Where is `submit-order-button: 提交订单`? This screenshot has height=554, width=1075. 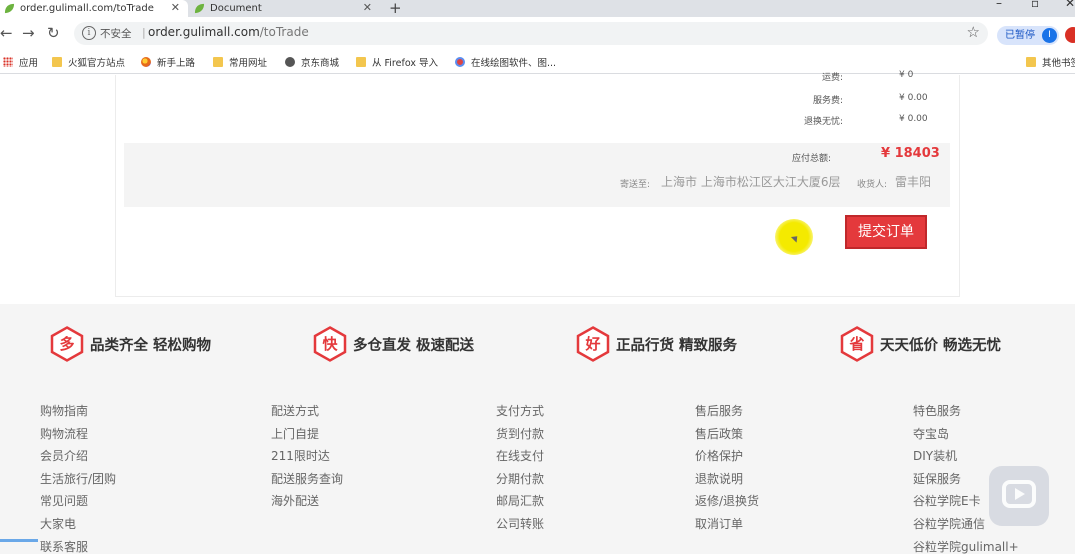 submit-order-button: 提交订单 is located at coordinates (886, 232).